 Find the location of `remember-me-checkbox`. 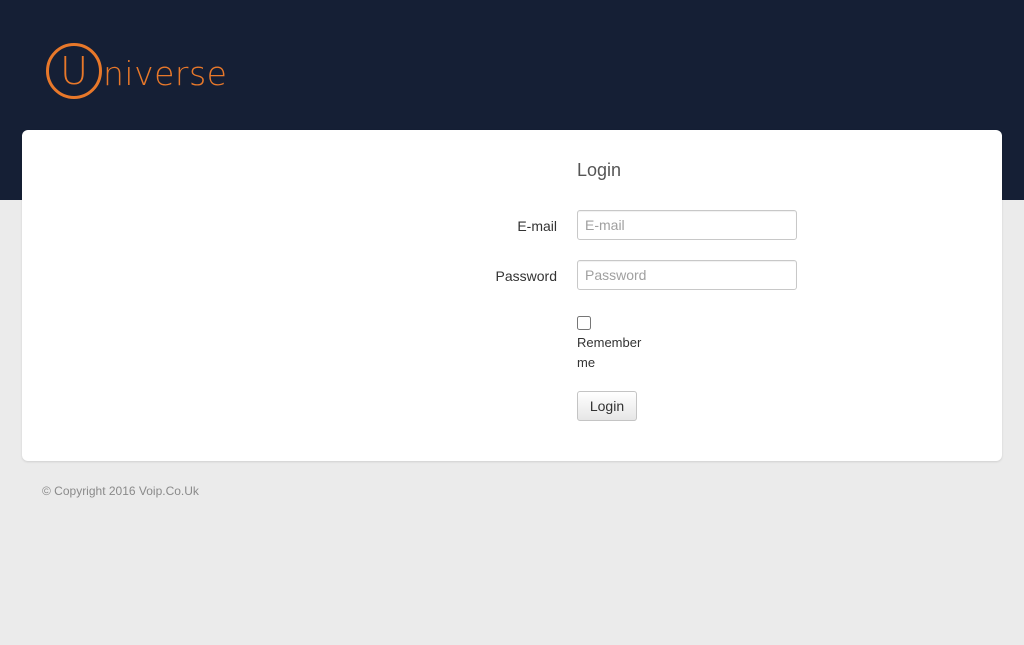

remember-me-checkbox is located at coordinates (584, 323).